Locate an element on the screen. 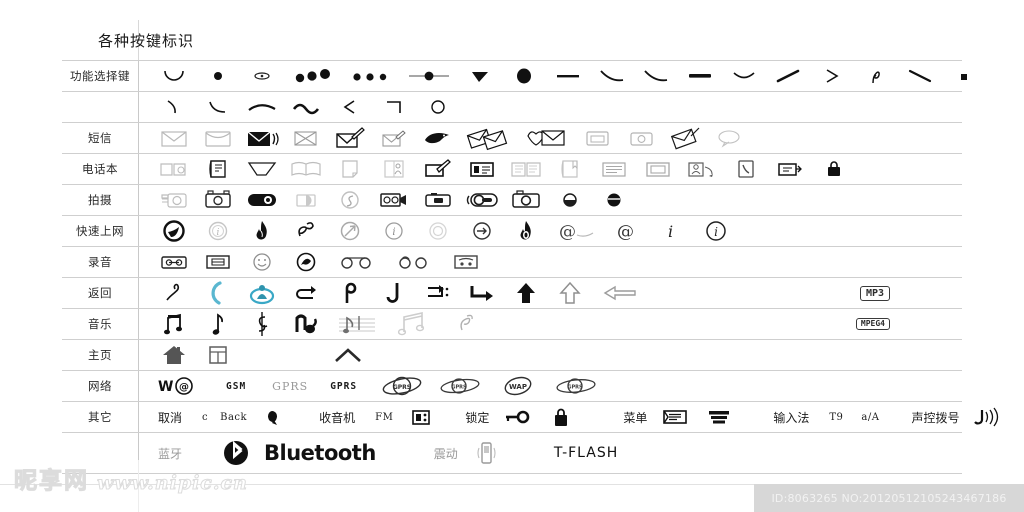  row-label: 录音 is located at coordinates (100, 262).